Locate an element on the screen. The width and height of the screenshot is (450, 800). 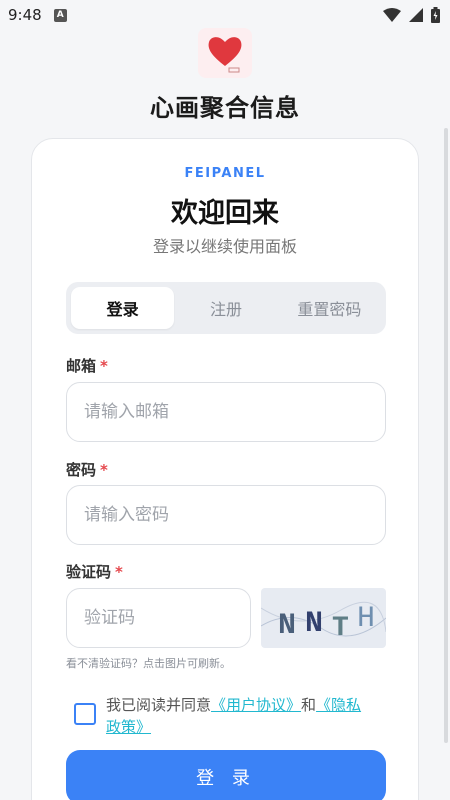
notification-icon: A is located at coordinates (60, 15).